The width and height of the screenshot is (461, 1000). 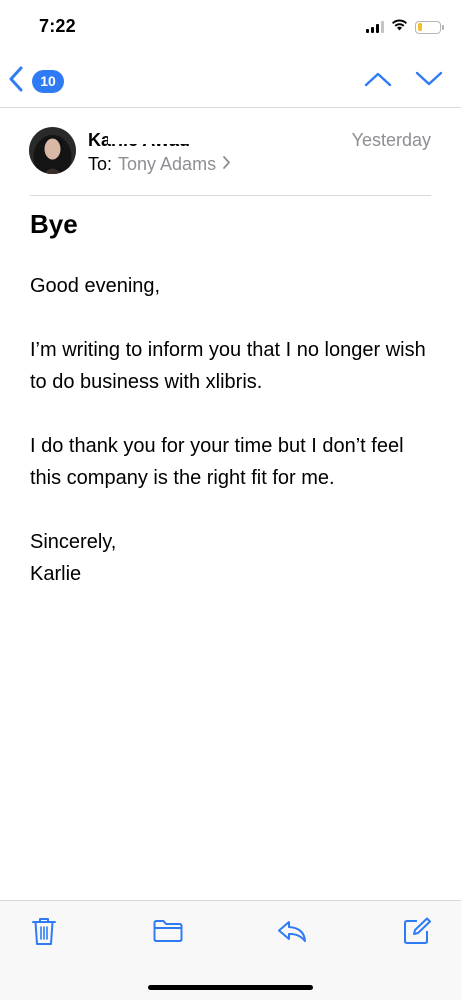 What do you see at coordinates (230, 195) in the screenshot?
I see `header-divider` at bounding box center [230, 195].